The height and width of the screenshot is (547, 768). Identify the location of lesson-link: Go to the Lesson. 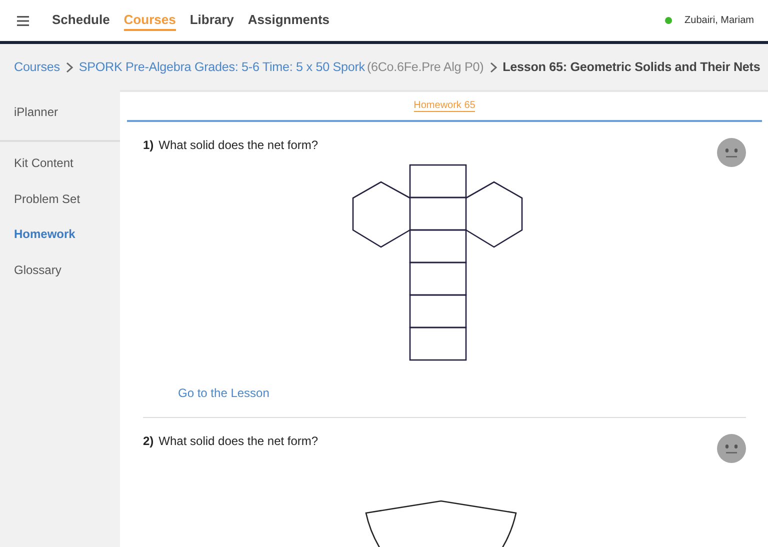
(462, 393).